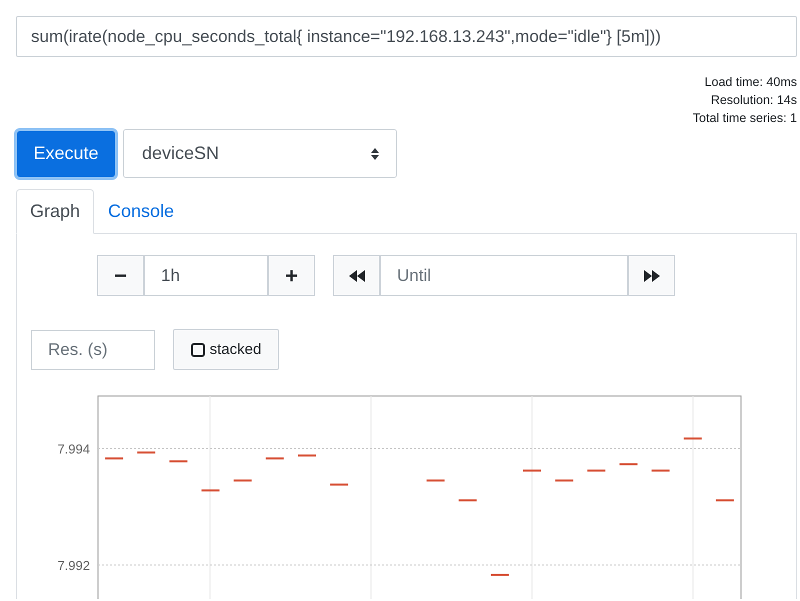  Describe the element at coordinates (206, 275) in the screenshot. I see `range-field: 1h` at that location.